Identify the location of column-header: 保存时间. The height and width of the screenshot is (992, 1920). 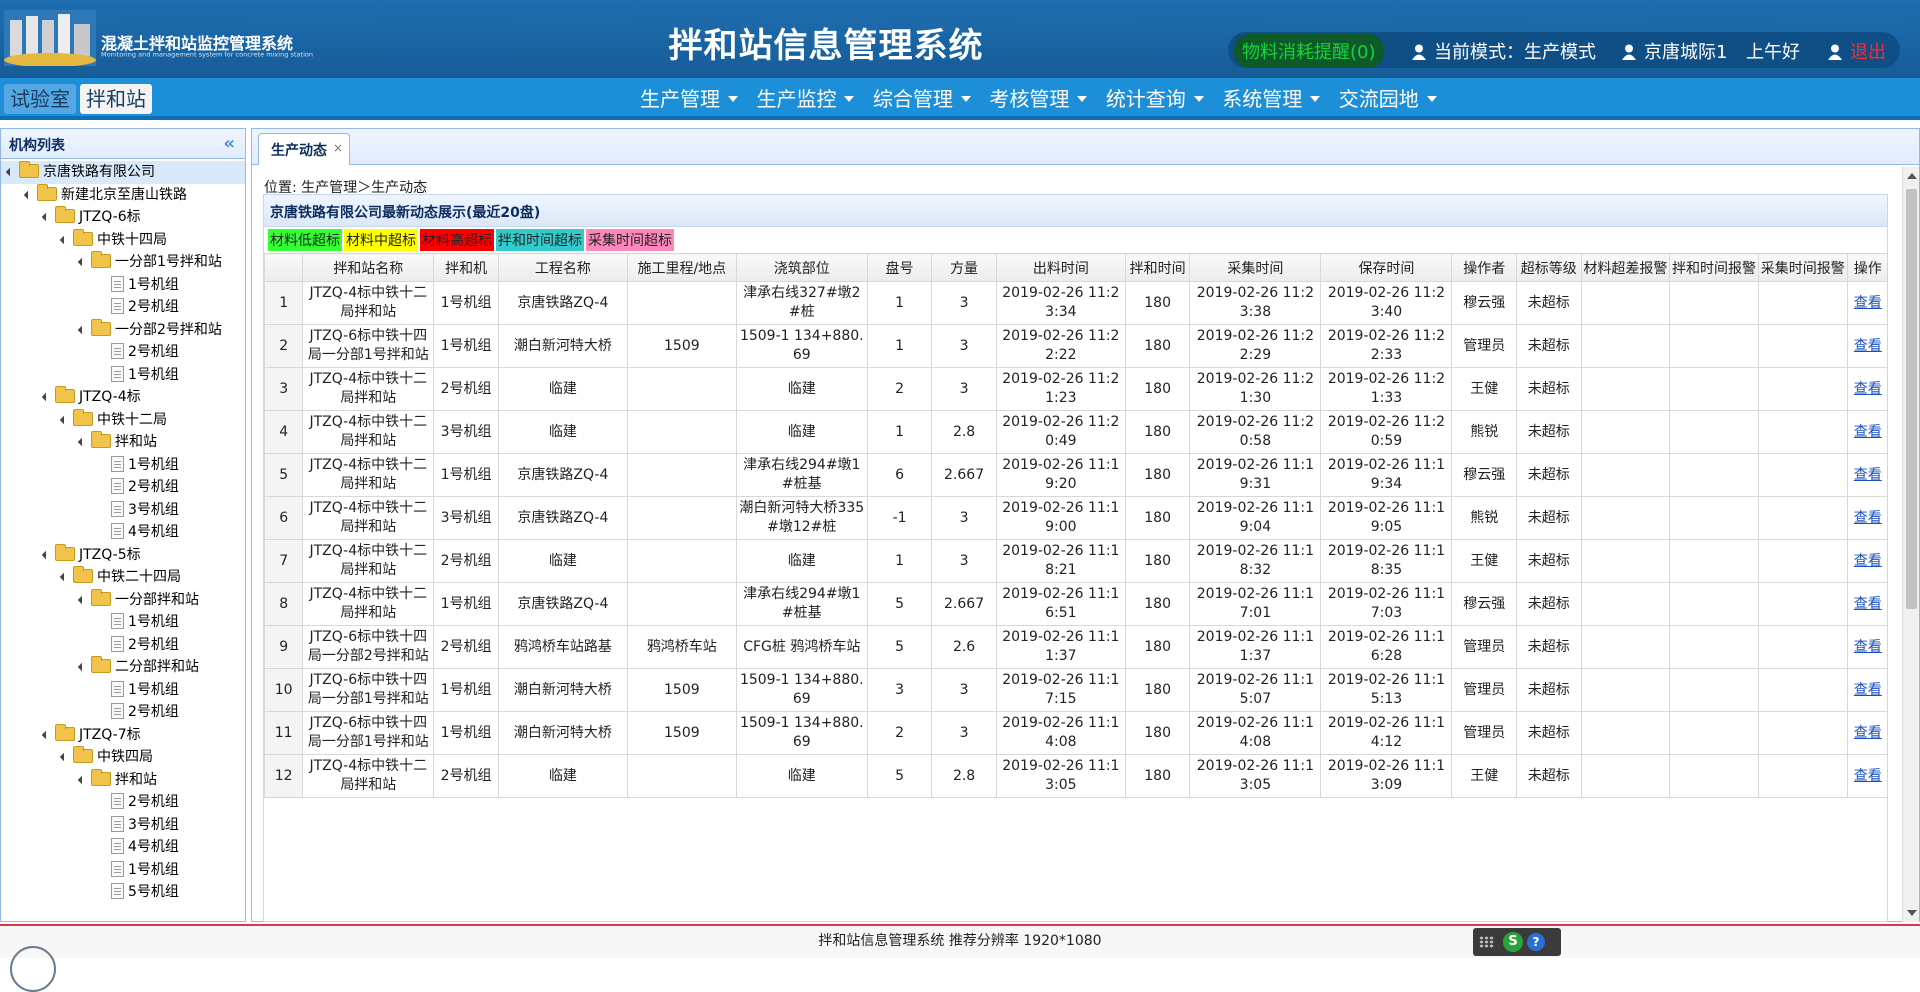
(1386, 267).